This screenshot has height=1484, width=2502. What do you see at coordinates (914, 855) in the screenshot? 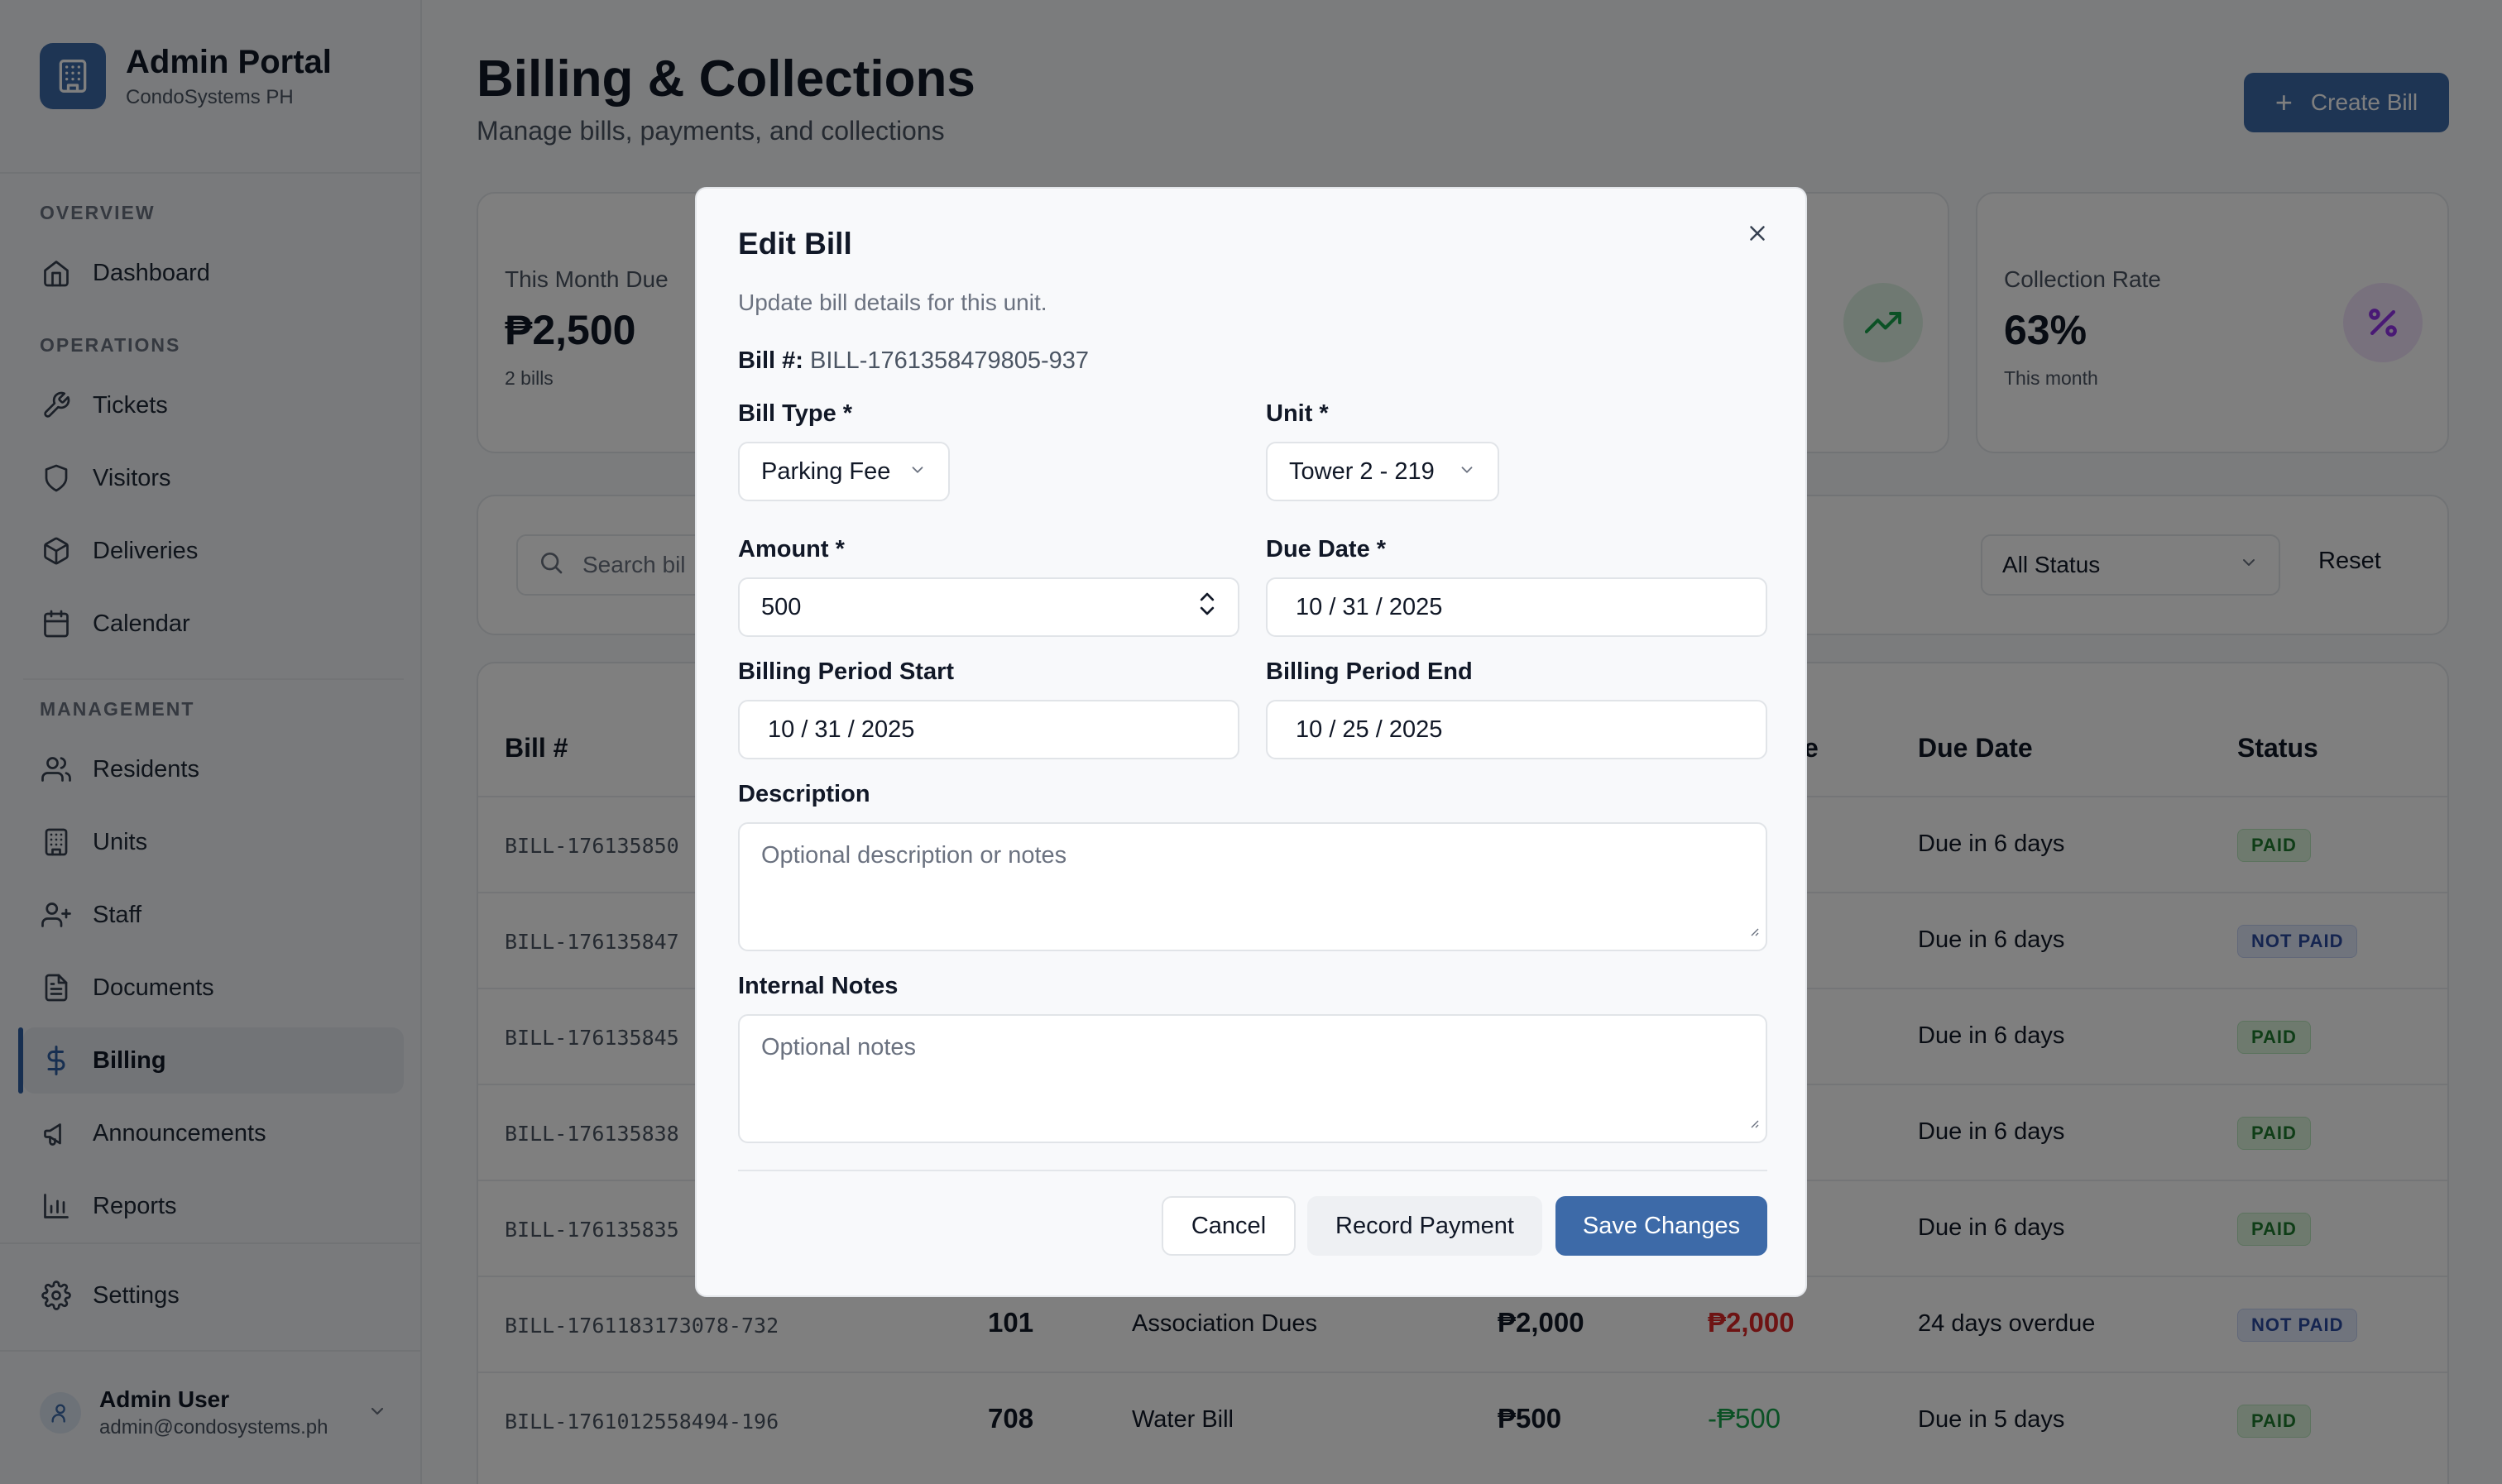
I see `description-placeholder: Optional description or notes` at bounding box center [914, 855].